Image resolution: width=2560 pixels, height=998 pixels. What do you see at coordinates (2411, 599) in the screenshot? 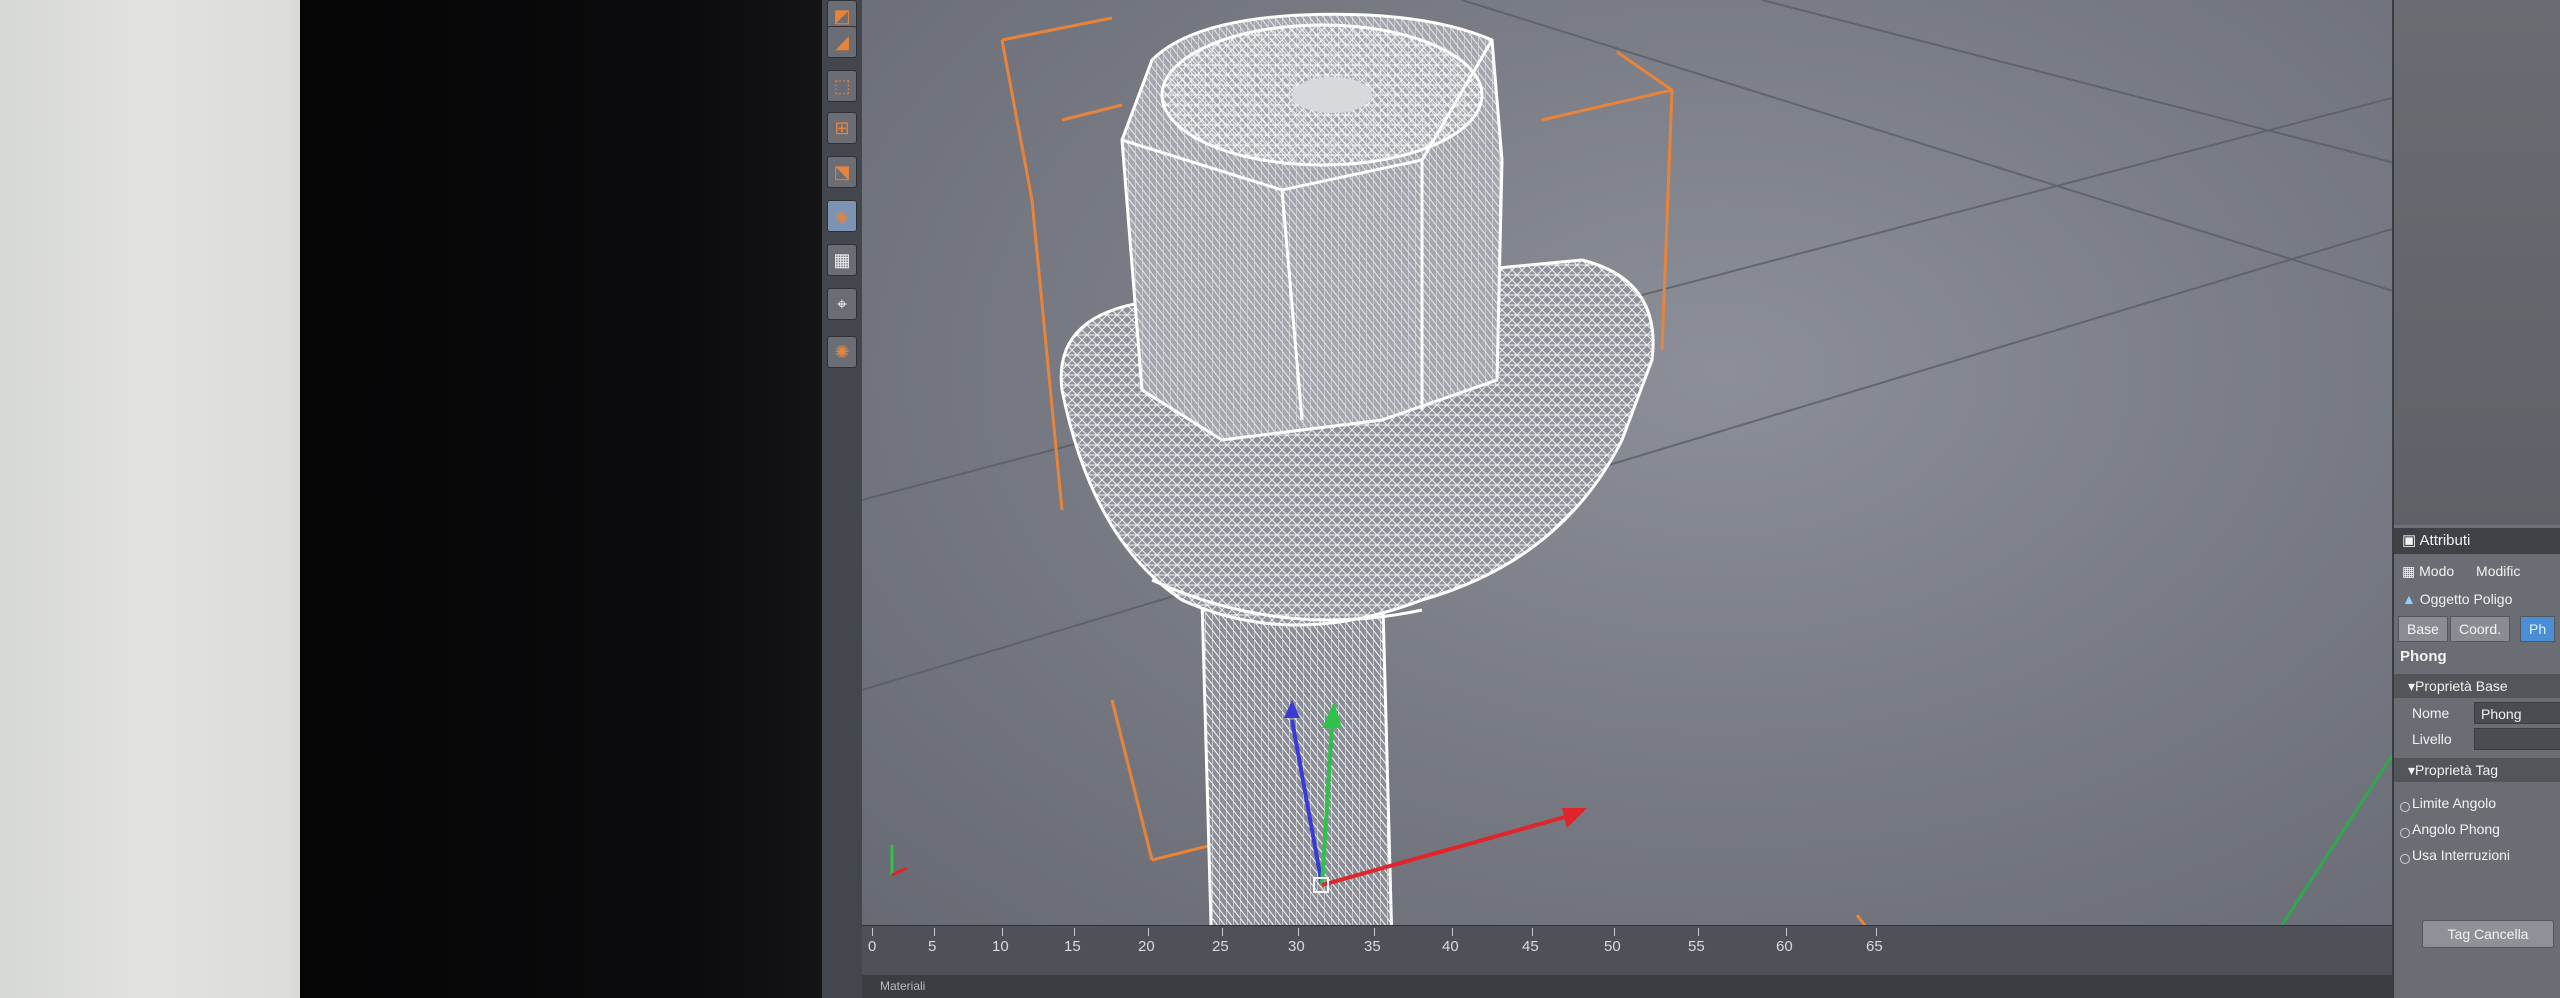
I see `polygon-object-icon: ▲` at bounding box center [2411, 599].